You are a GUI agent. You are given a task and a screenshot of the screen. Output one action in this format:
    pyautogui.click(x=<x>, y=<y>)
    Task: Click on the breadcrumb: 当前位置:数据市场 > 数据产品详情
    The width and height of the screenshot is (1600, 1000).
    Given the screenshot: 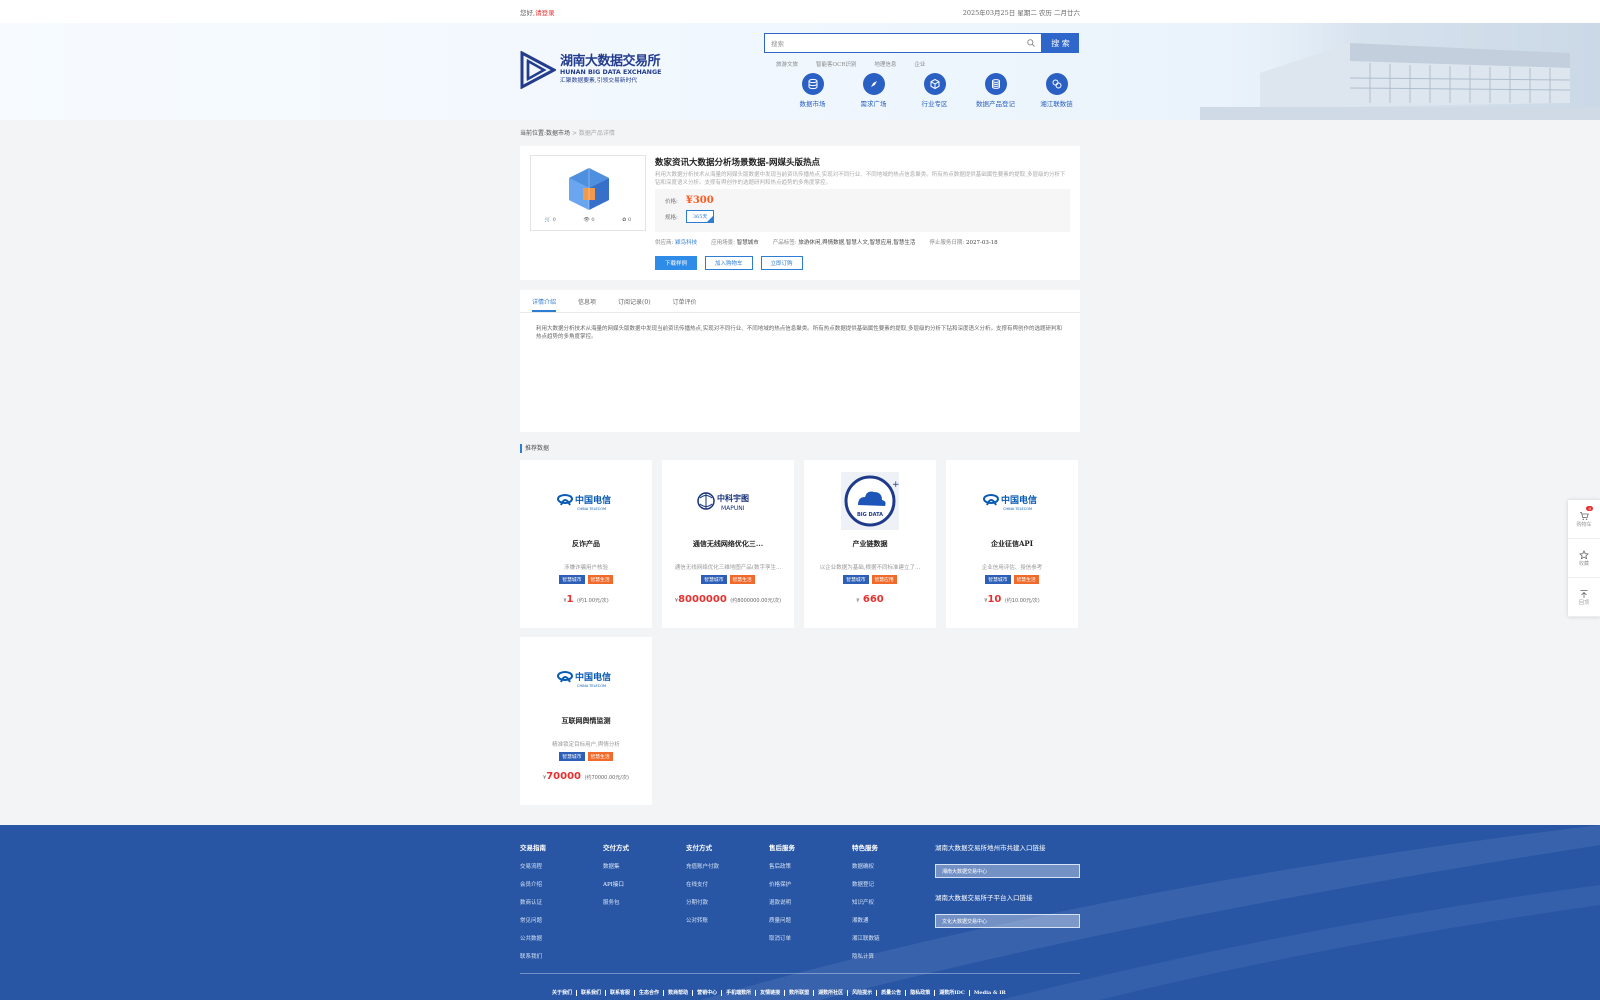 What is the action you would take?
    pyautogui.click(x=567, y=133)
    